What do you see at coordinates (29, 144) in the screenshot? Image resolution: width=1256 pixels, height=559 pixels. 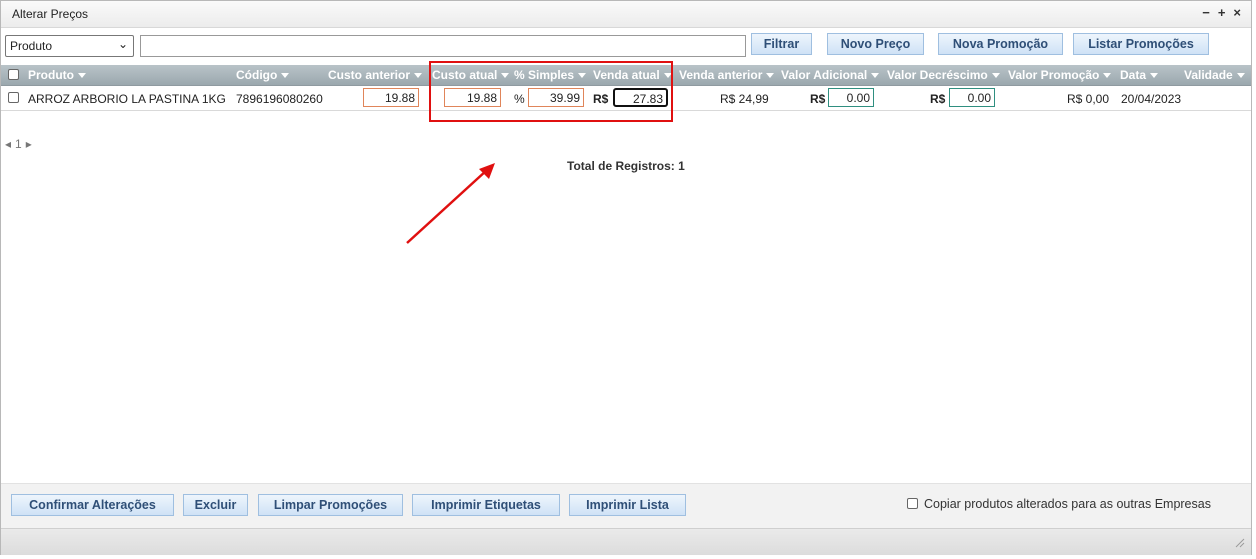 I see `page-next-icon: ▸` at bounding box center [29, 144].